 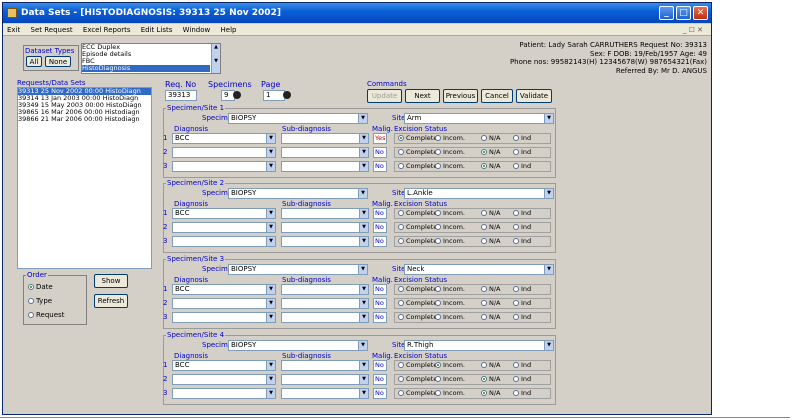 What do you see at coordinates (700, 13) in the screenshot?
I see `close-icon: ✕` at bounding box center [700, 13].